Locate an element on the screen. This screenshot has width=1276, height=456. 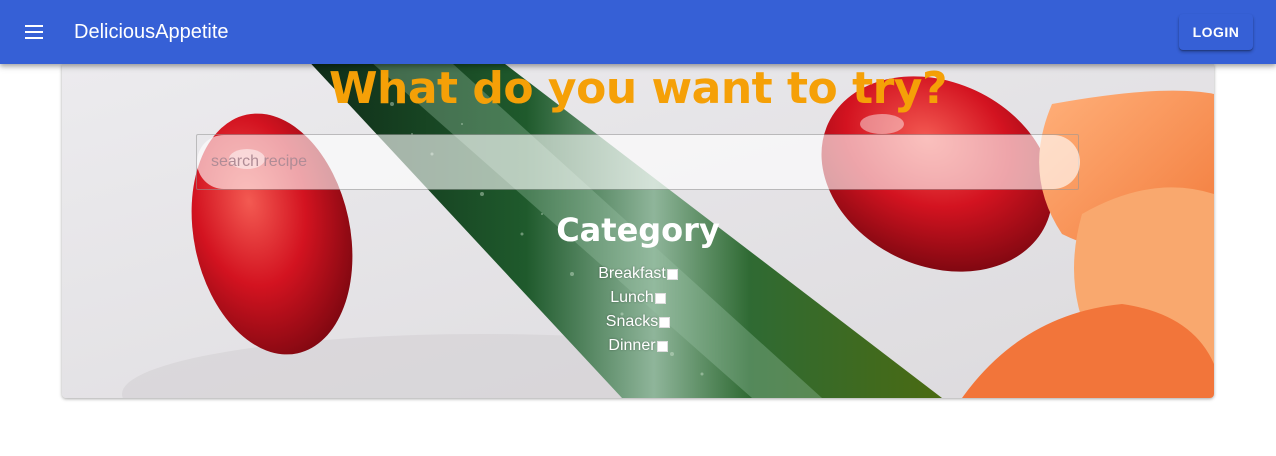
dinner-checkbox is located at coordinates (662, 346).